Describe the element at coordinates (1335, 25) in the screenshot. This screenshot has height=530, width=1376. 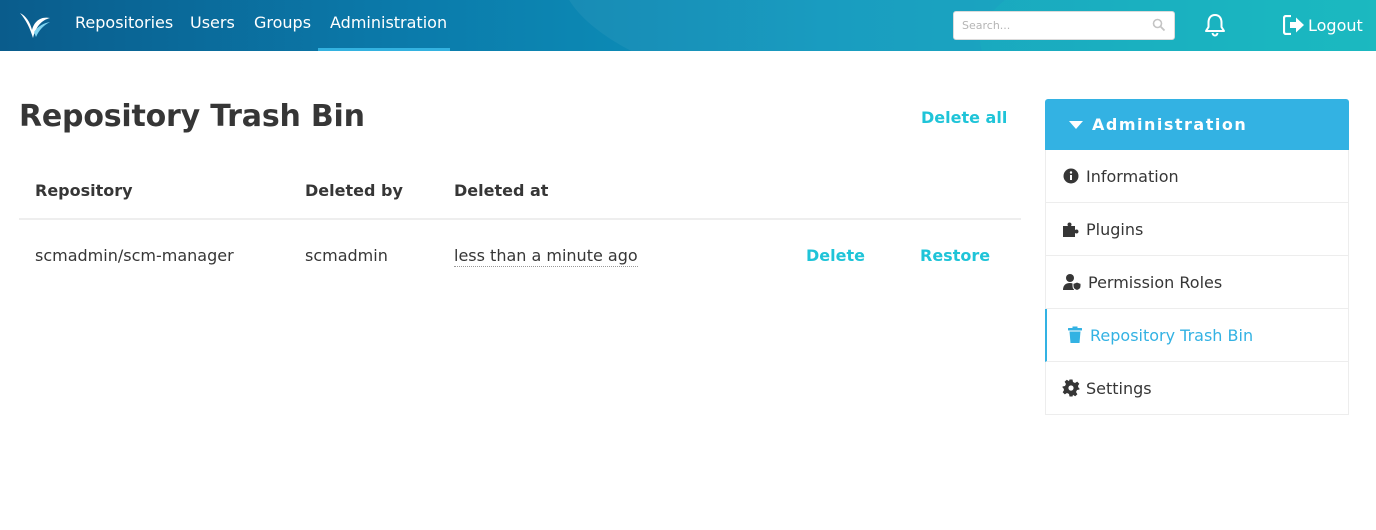
I see `logout-label: Logout` at that location.